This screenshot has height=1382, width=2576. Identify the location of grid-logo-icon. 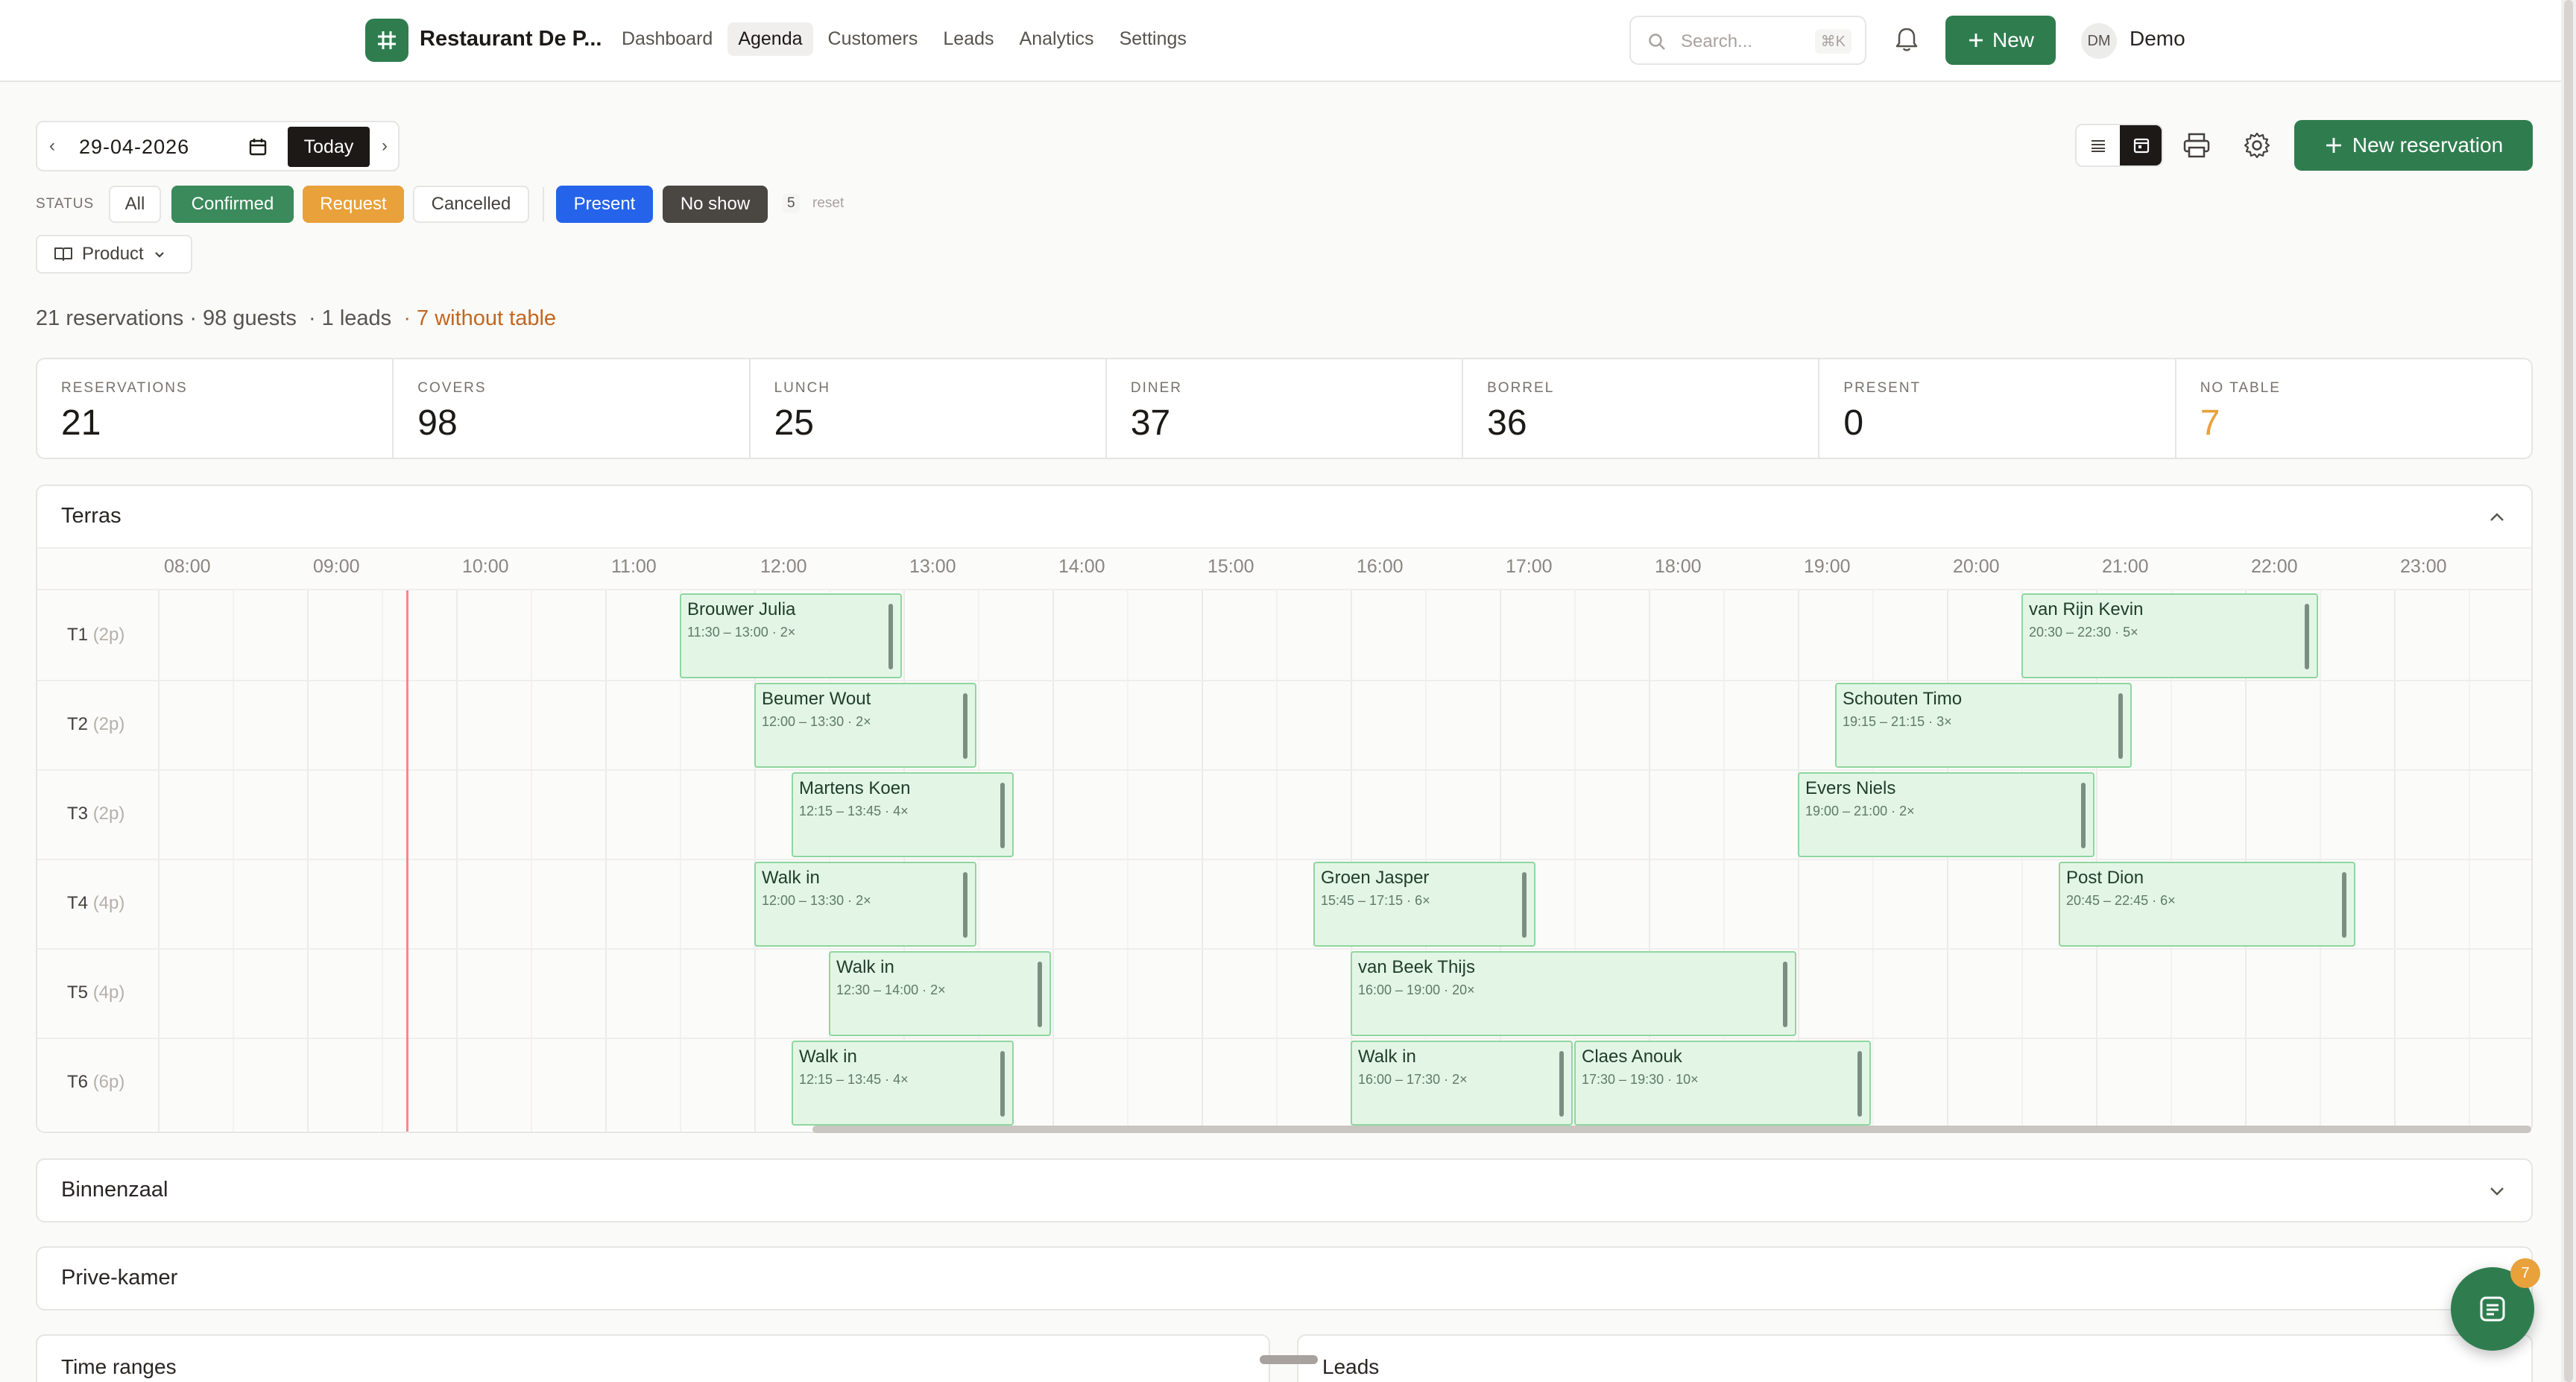
(387, 40).